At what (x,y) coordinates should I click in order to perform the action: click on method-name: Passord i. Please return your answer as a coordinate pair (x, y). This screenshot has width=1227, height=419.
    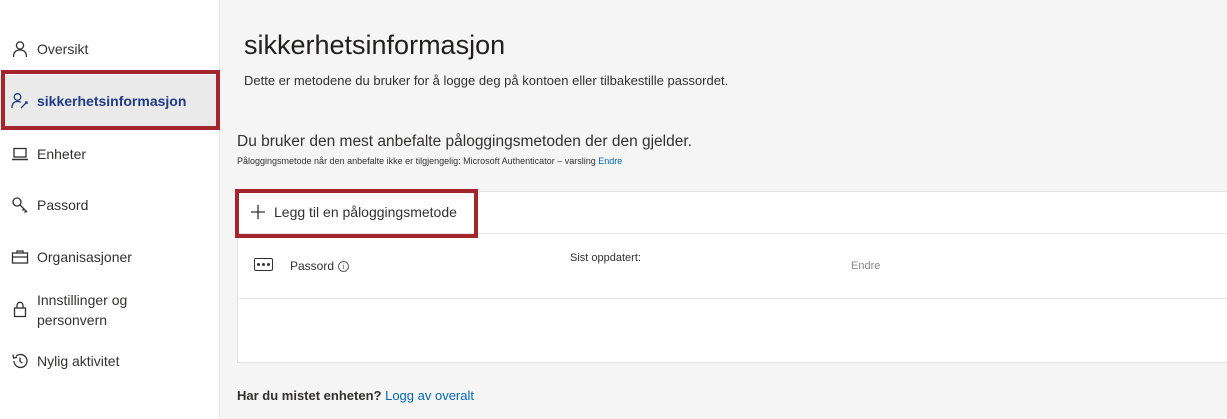
    Looking at the image, I should click on (320, 266).